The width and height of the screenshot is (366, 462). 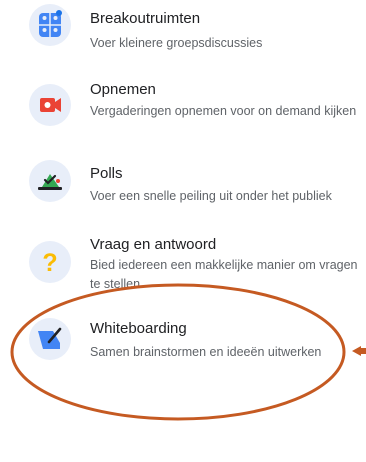 What do you see at coordinates (176, 43) in the screenshot?
I see `menu-item-description: Voer kleinere groepsdiscussies` at bounding box center [176, 43].